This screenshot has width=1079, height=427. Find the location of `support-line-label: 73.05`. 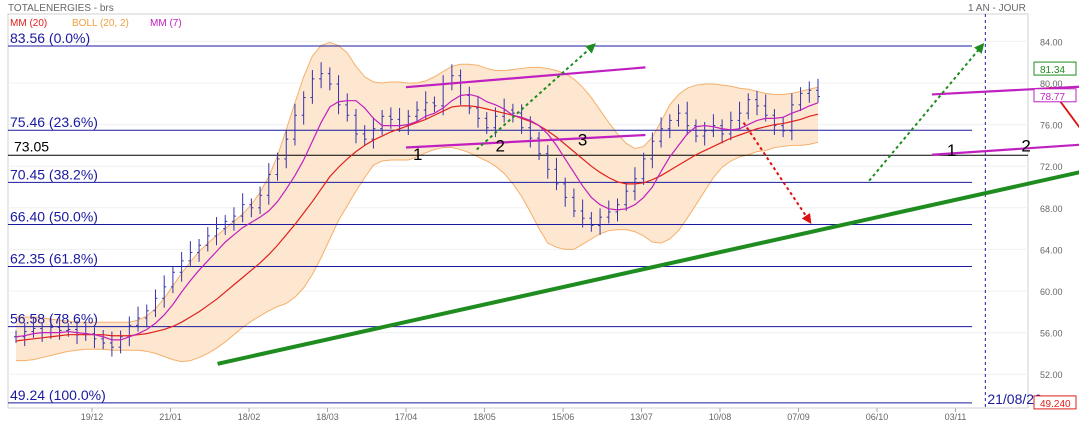

support-line-label: 73.05 is located at coordinates (31, 146).